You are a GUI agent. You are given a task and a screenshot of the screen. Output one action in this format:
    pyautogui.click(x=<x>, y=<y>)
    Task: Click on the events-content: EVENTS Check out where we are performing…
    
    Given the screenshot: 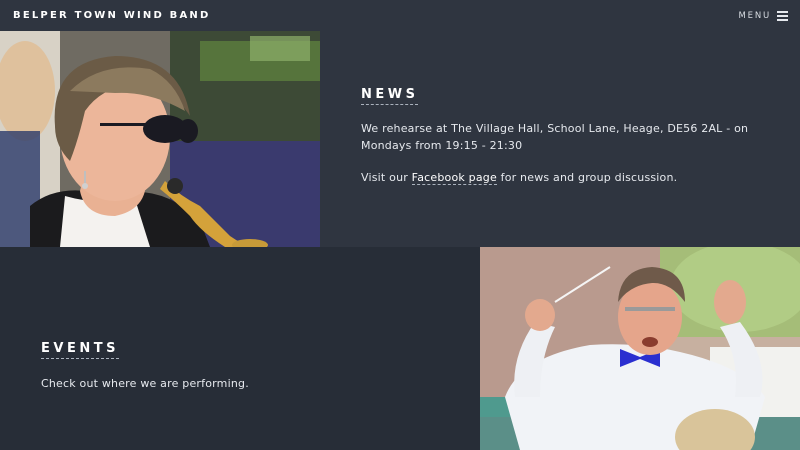 What is the action you would take?
    pyautogui.click(x=241, y=364)
    